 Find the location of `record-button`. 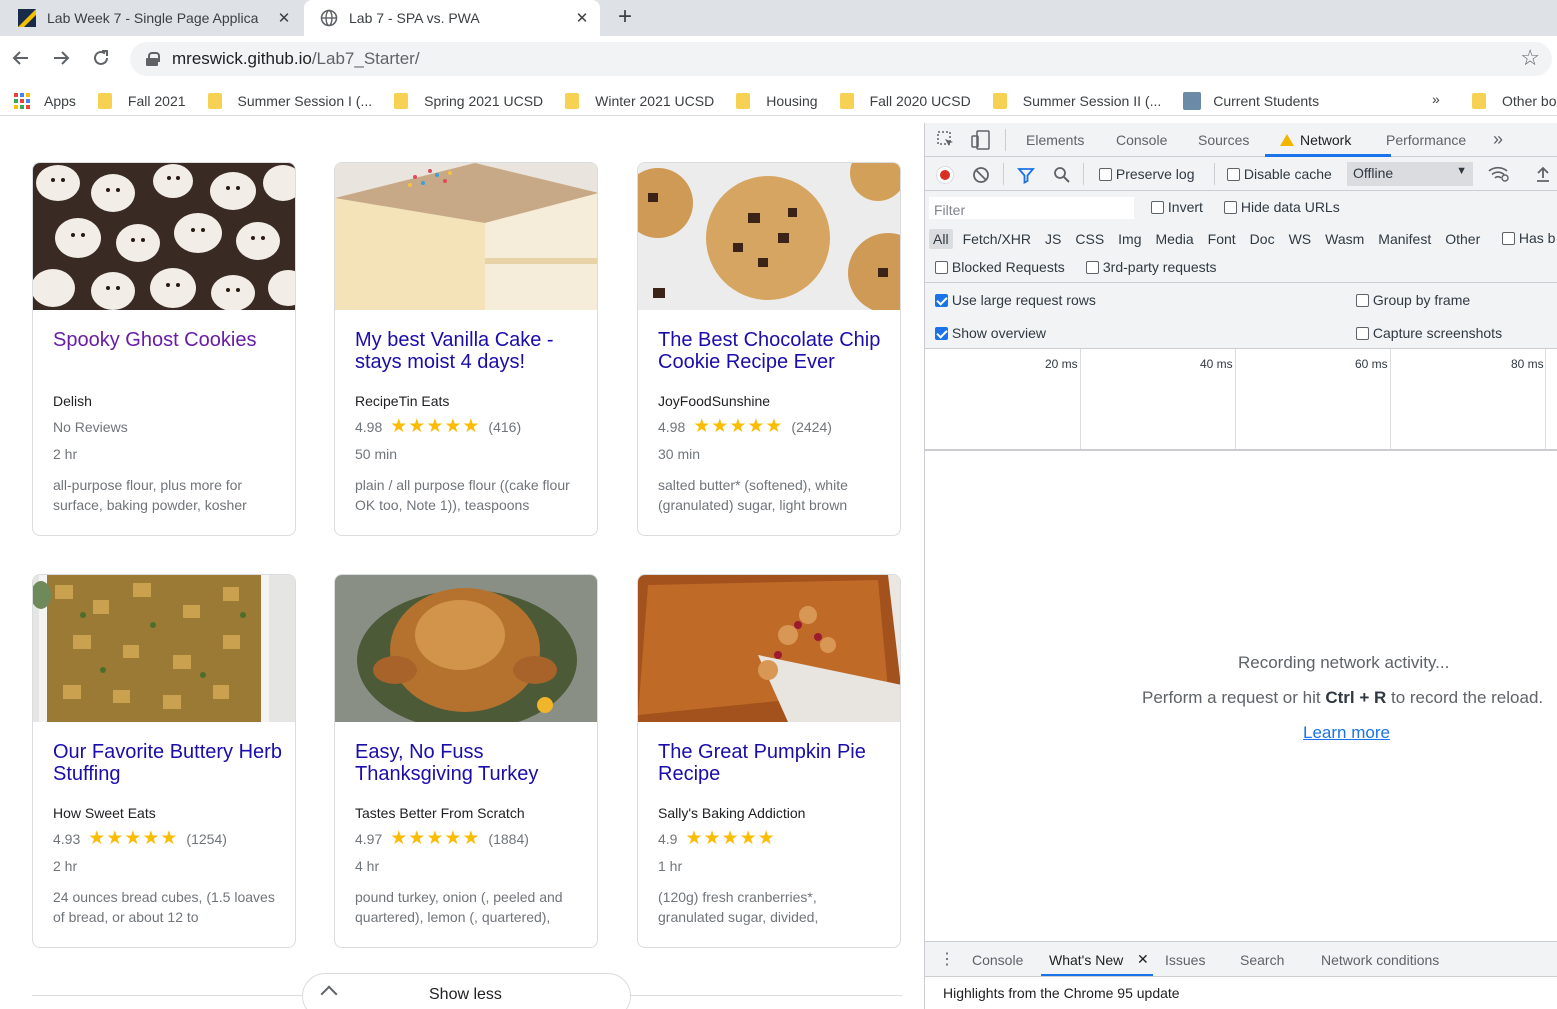

record-button is located at coordinates (945, 175).